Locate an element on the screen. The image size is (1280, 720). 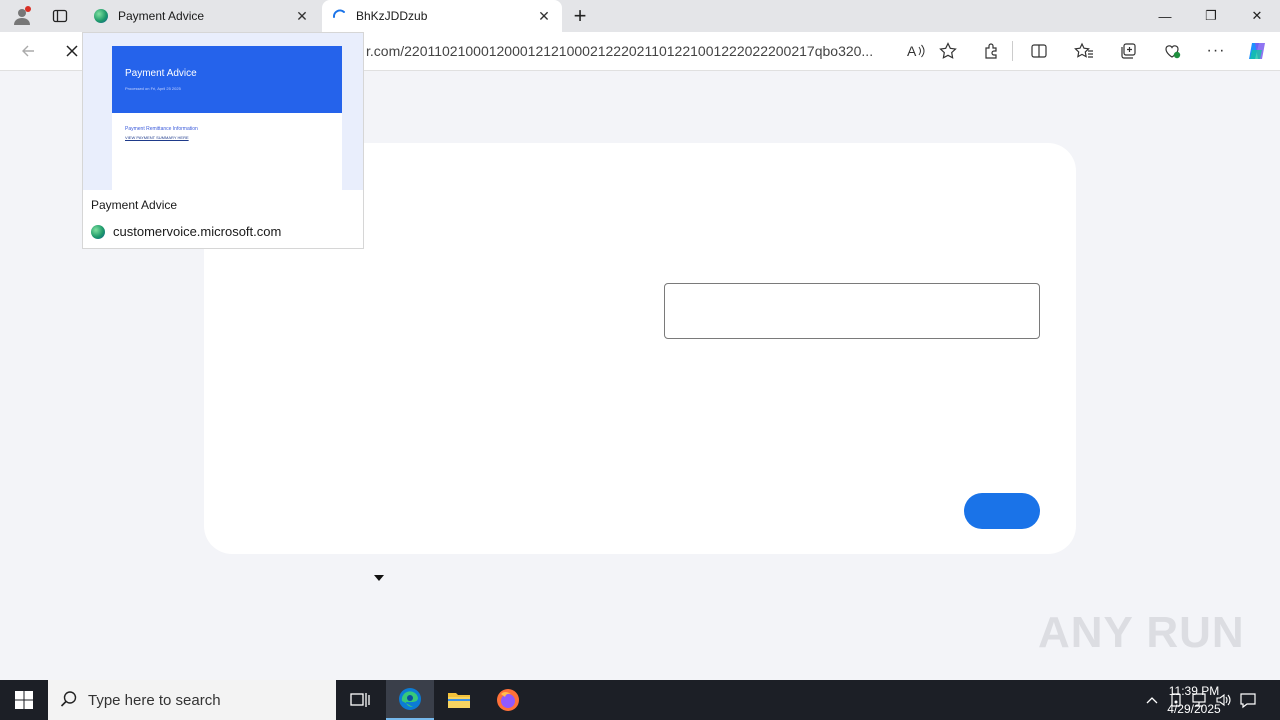
watermark: ANY RUN is located at coordinates (1141, 632).